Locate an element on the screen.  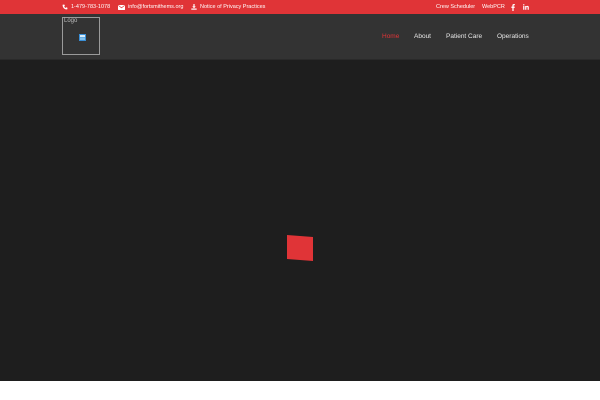
email-address: info@fortsmithems.org is located at coordinates (156, 7).